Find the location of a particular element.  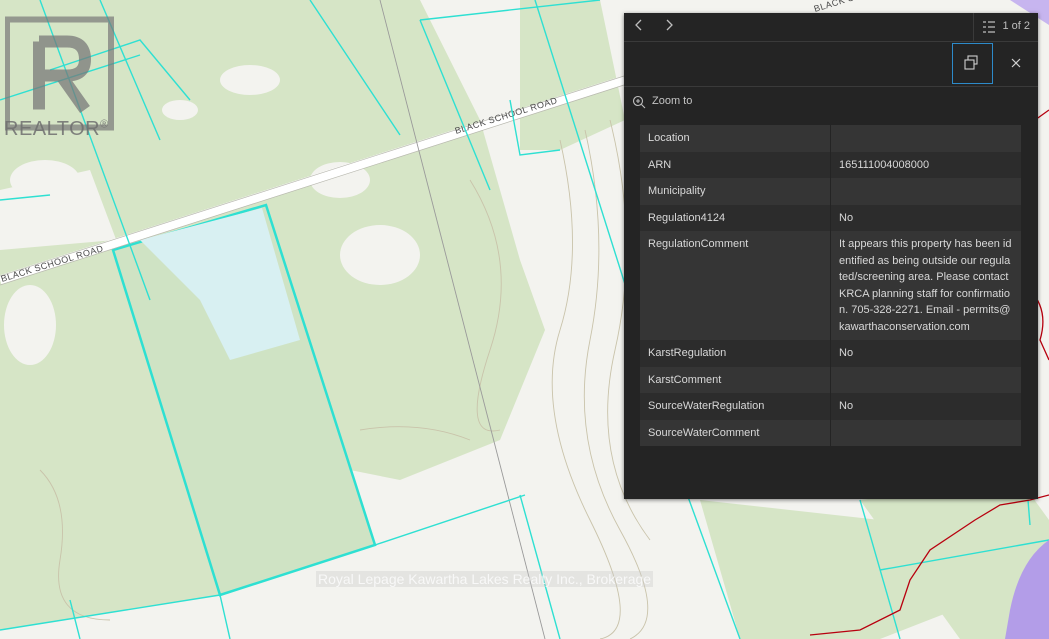

table-row: KarstComment is located at coordinates (830, 379).